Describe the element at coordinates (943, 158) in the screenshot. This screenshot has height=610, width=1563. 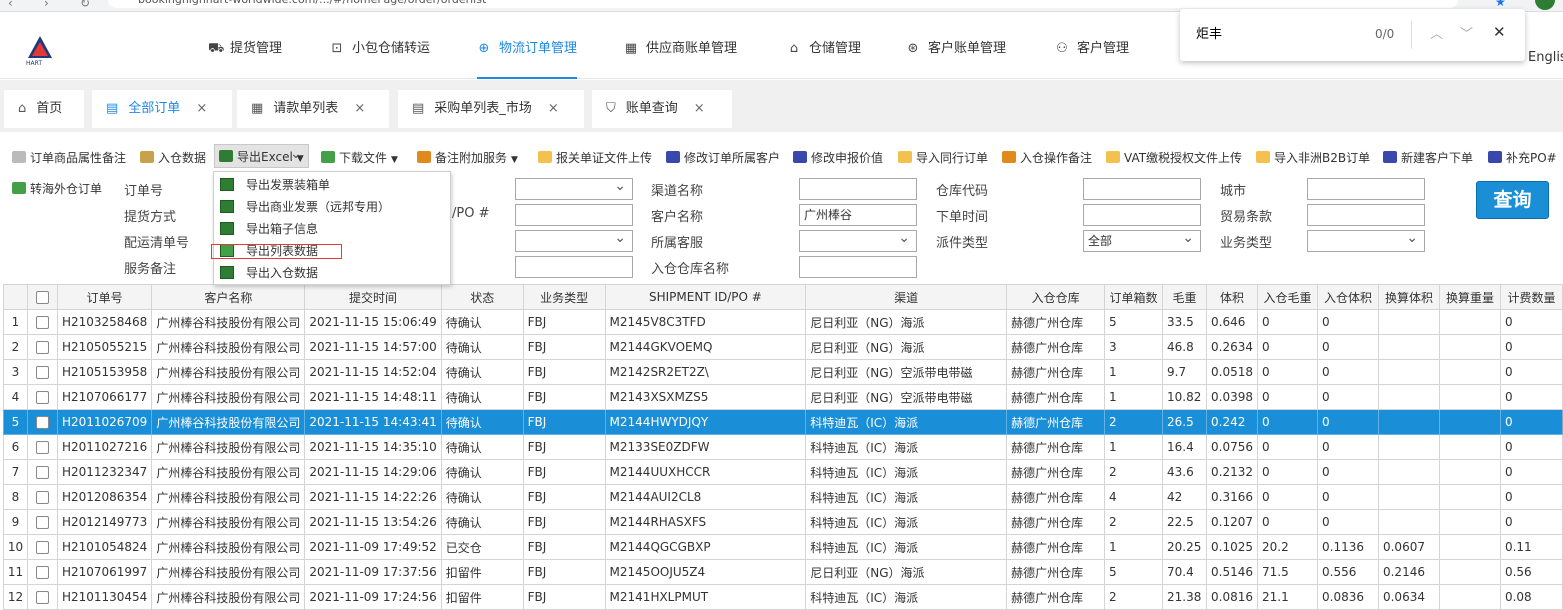
I see `toolbar-import-peer: 导入同行订单` at that location.